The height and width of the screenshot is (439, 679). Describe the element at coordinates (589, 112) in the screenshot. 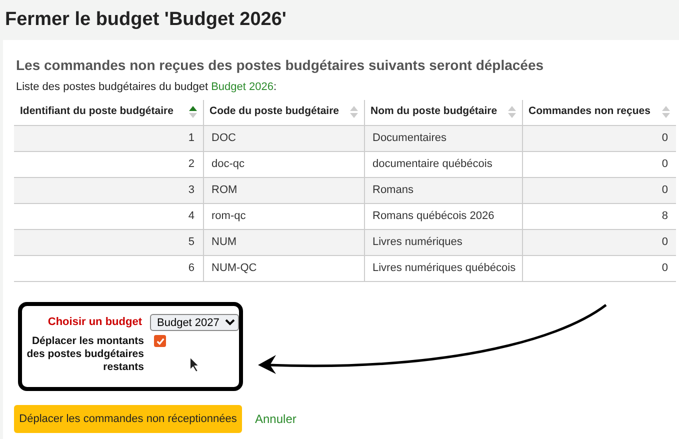

I see `column-header: Commandes non reçues` at that location.